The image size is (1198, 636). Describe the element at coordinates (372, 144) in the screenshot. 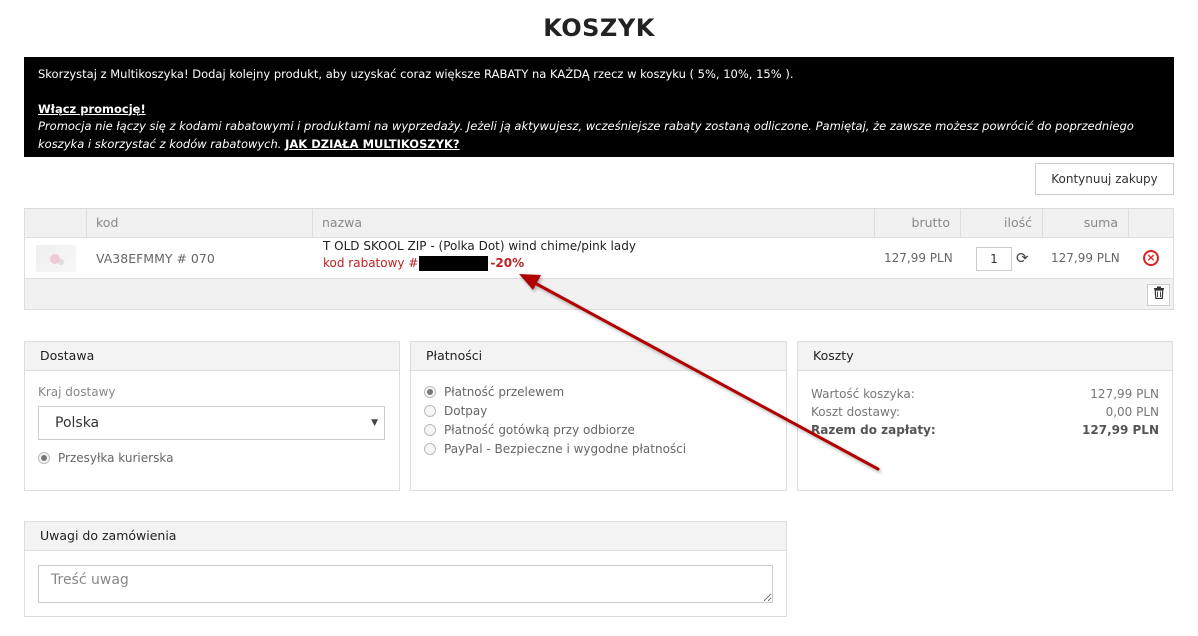

I see `how-multikoszyk-link: JAK DZIAŁA MULTIKOSZYK?` at that location.